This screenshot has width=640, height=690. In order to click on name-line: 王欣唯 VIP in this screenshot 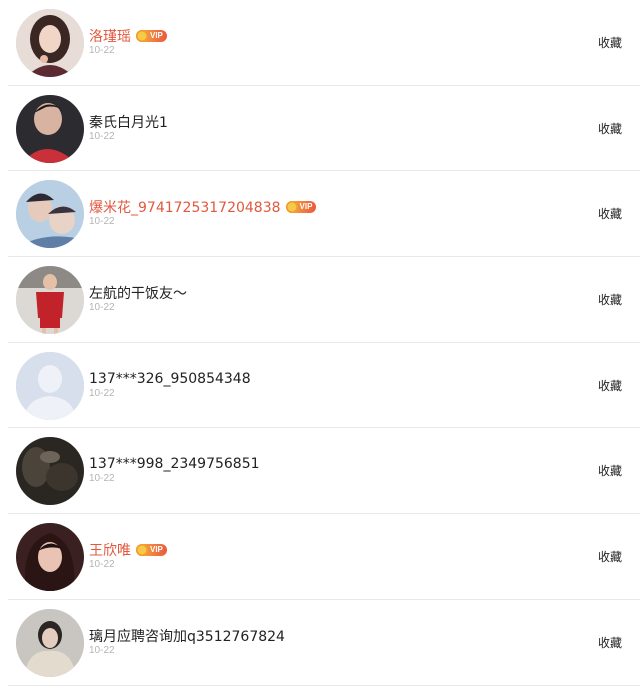, I will do `click(128, 550)`.